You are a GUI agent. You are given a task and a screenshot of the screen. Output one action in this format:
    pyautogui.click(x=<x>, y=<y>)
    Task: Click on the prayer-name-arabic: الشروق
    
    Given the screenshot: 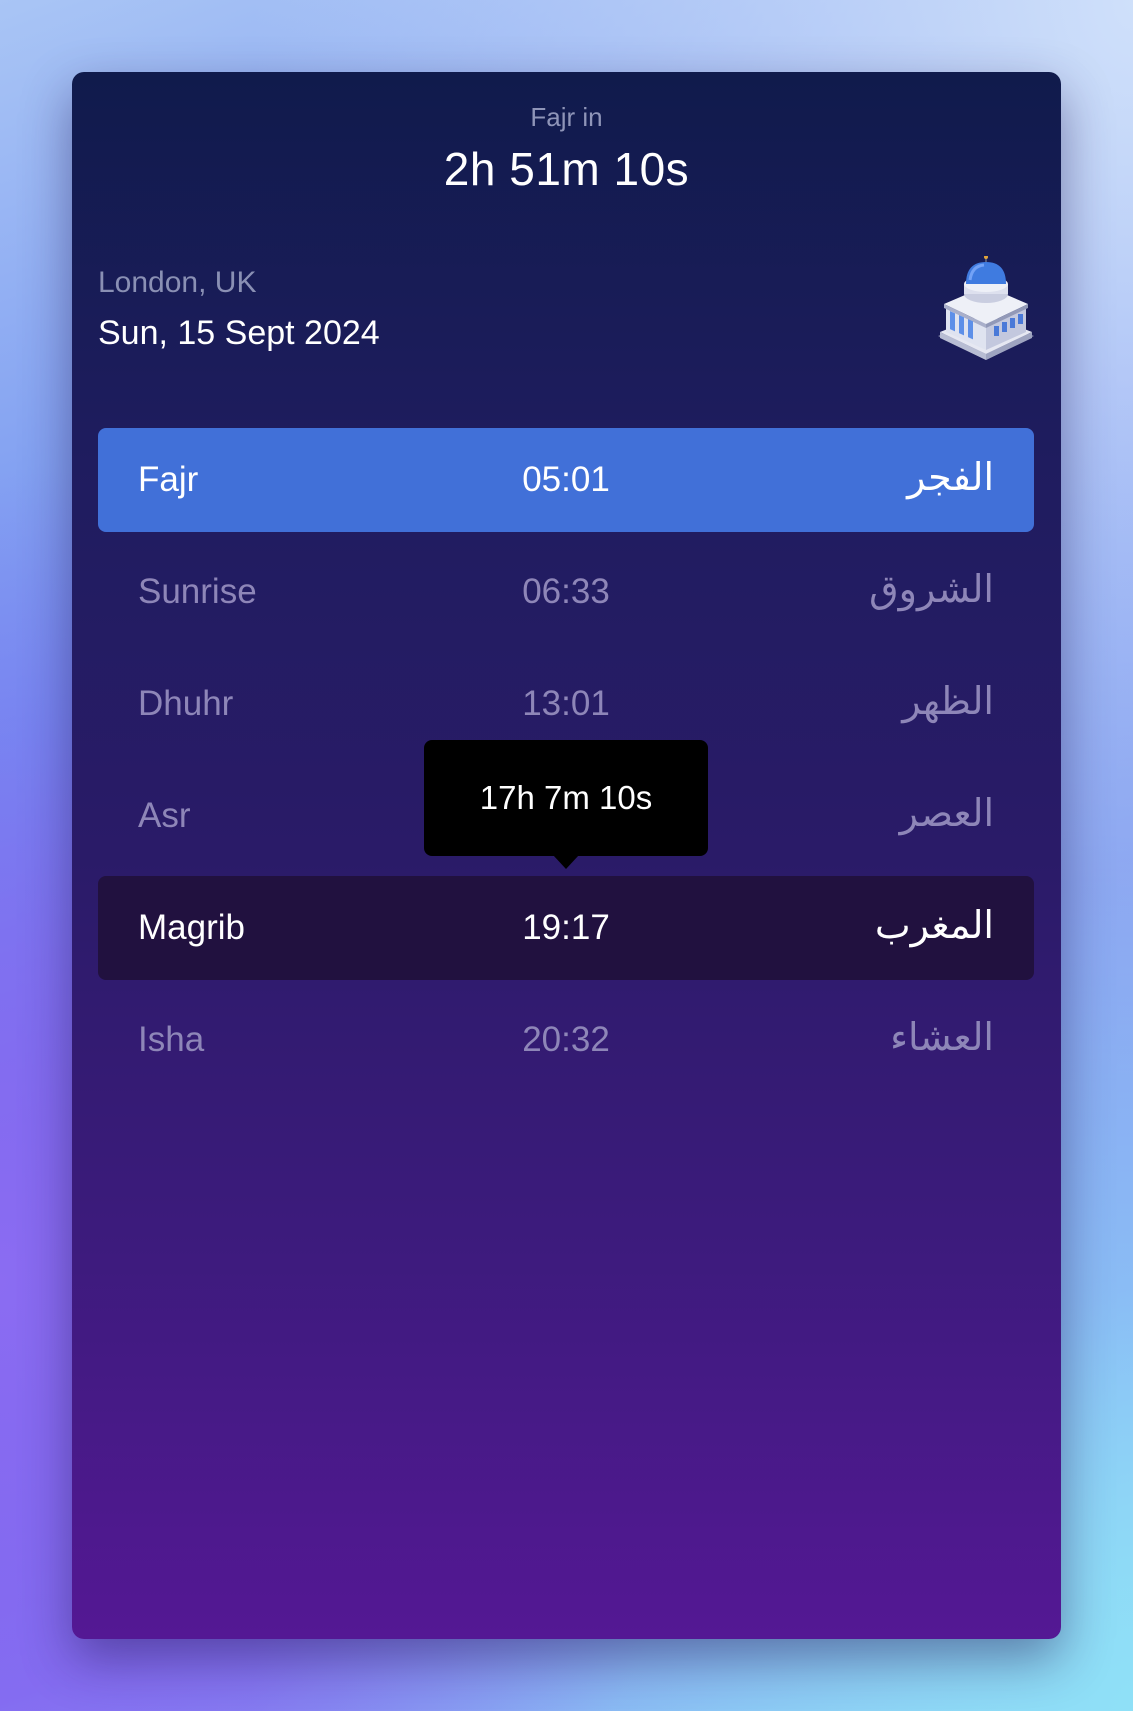 What is the action you would take?
    pyautogui.click(x=931, y=589)
    